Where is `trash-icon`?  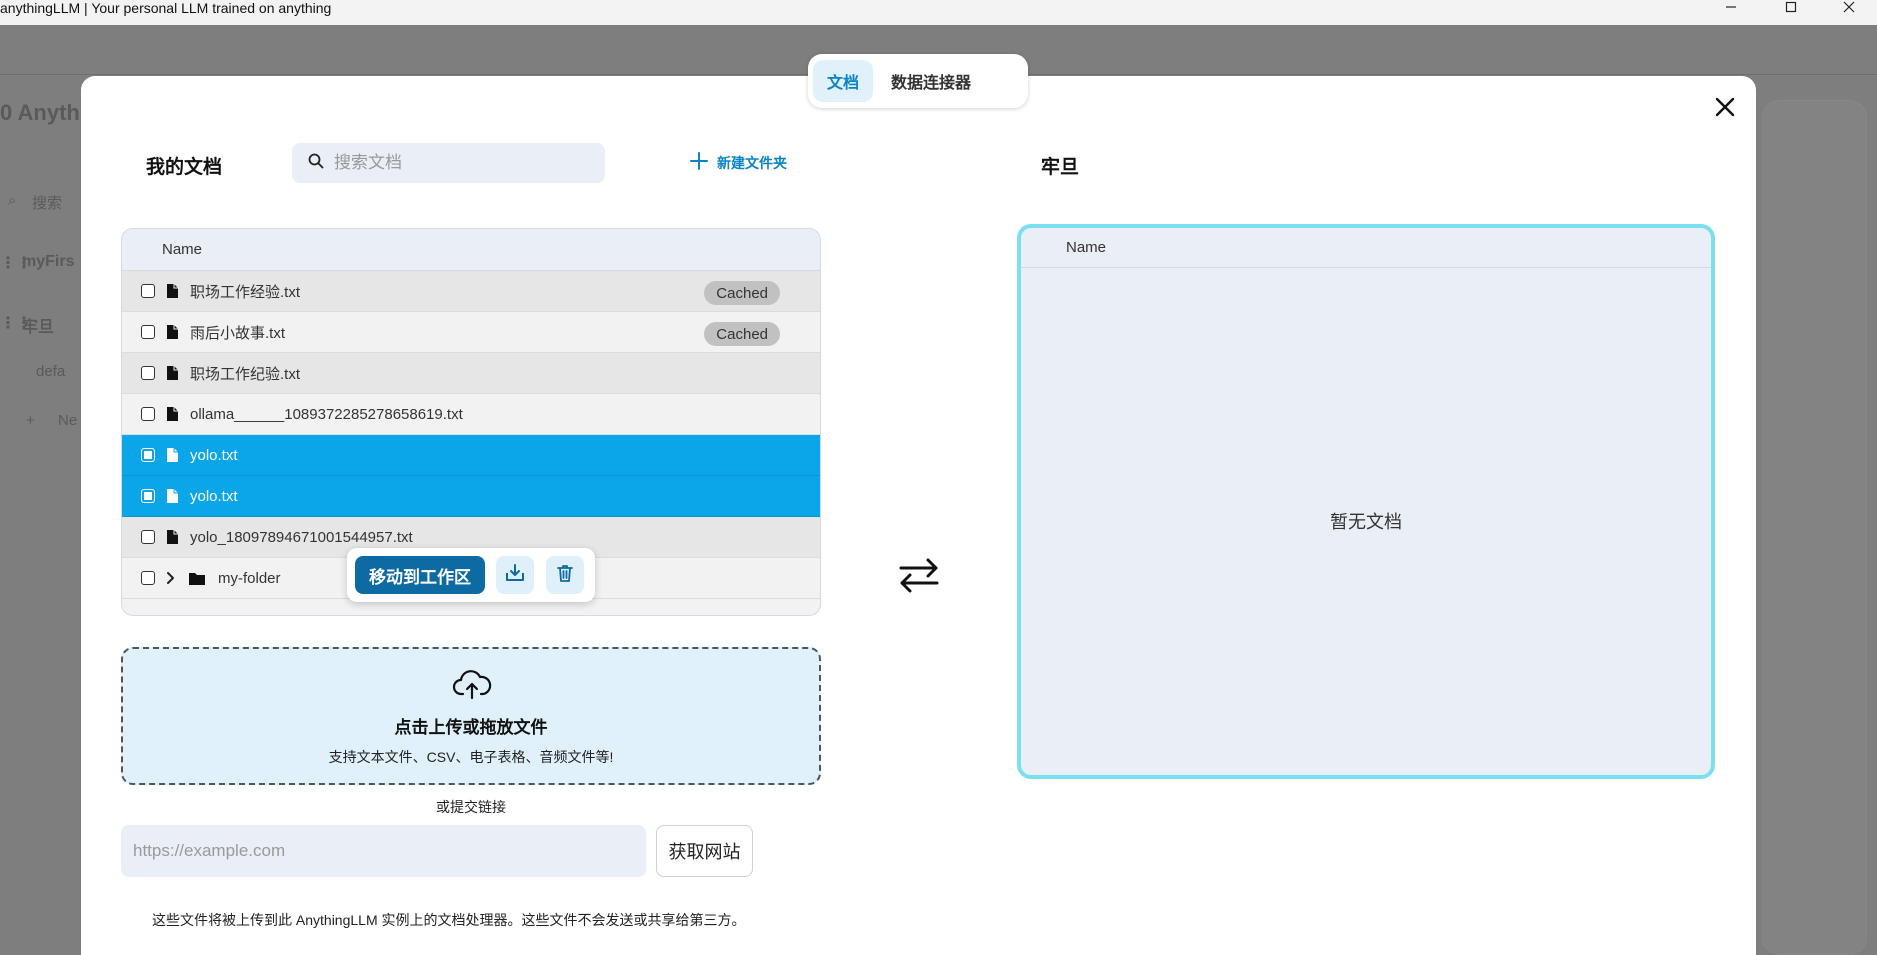 trash-icon is located at coordinates (565, 575).